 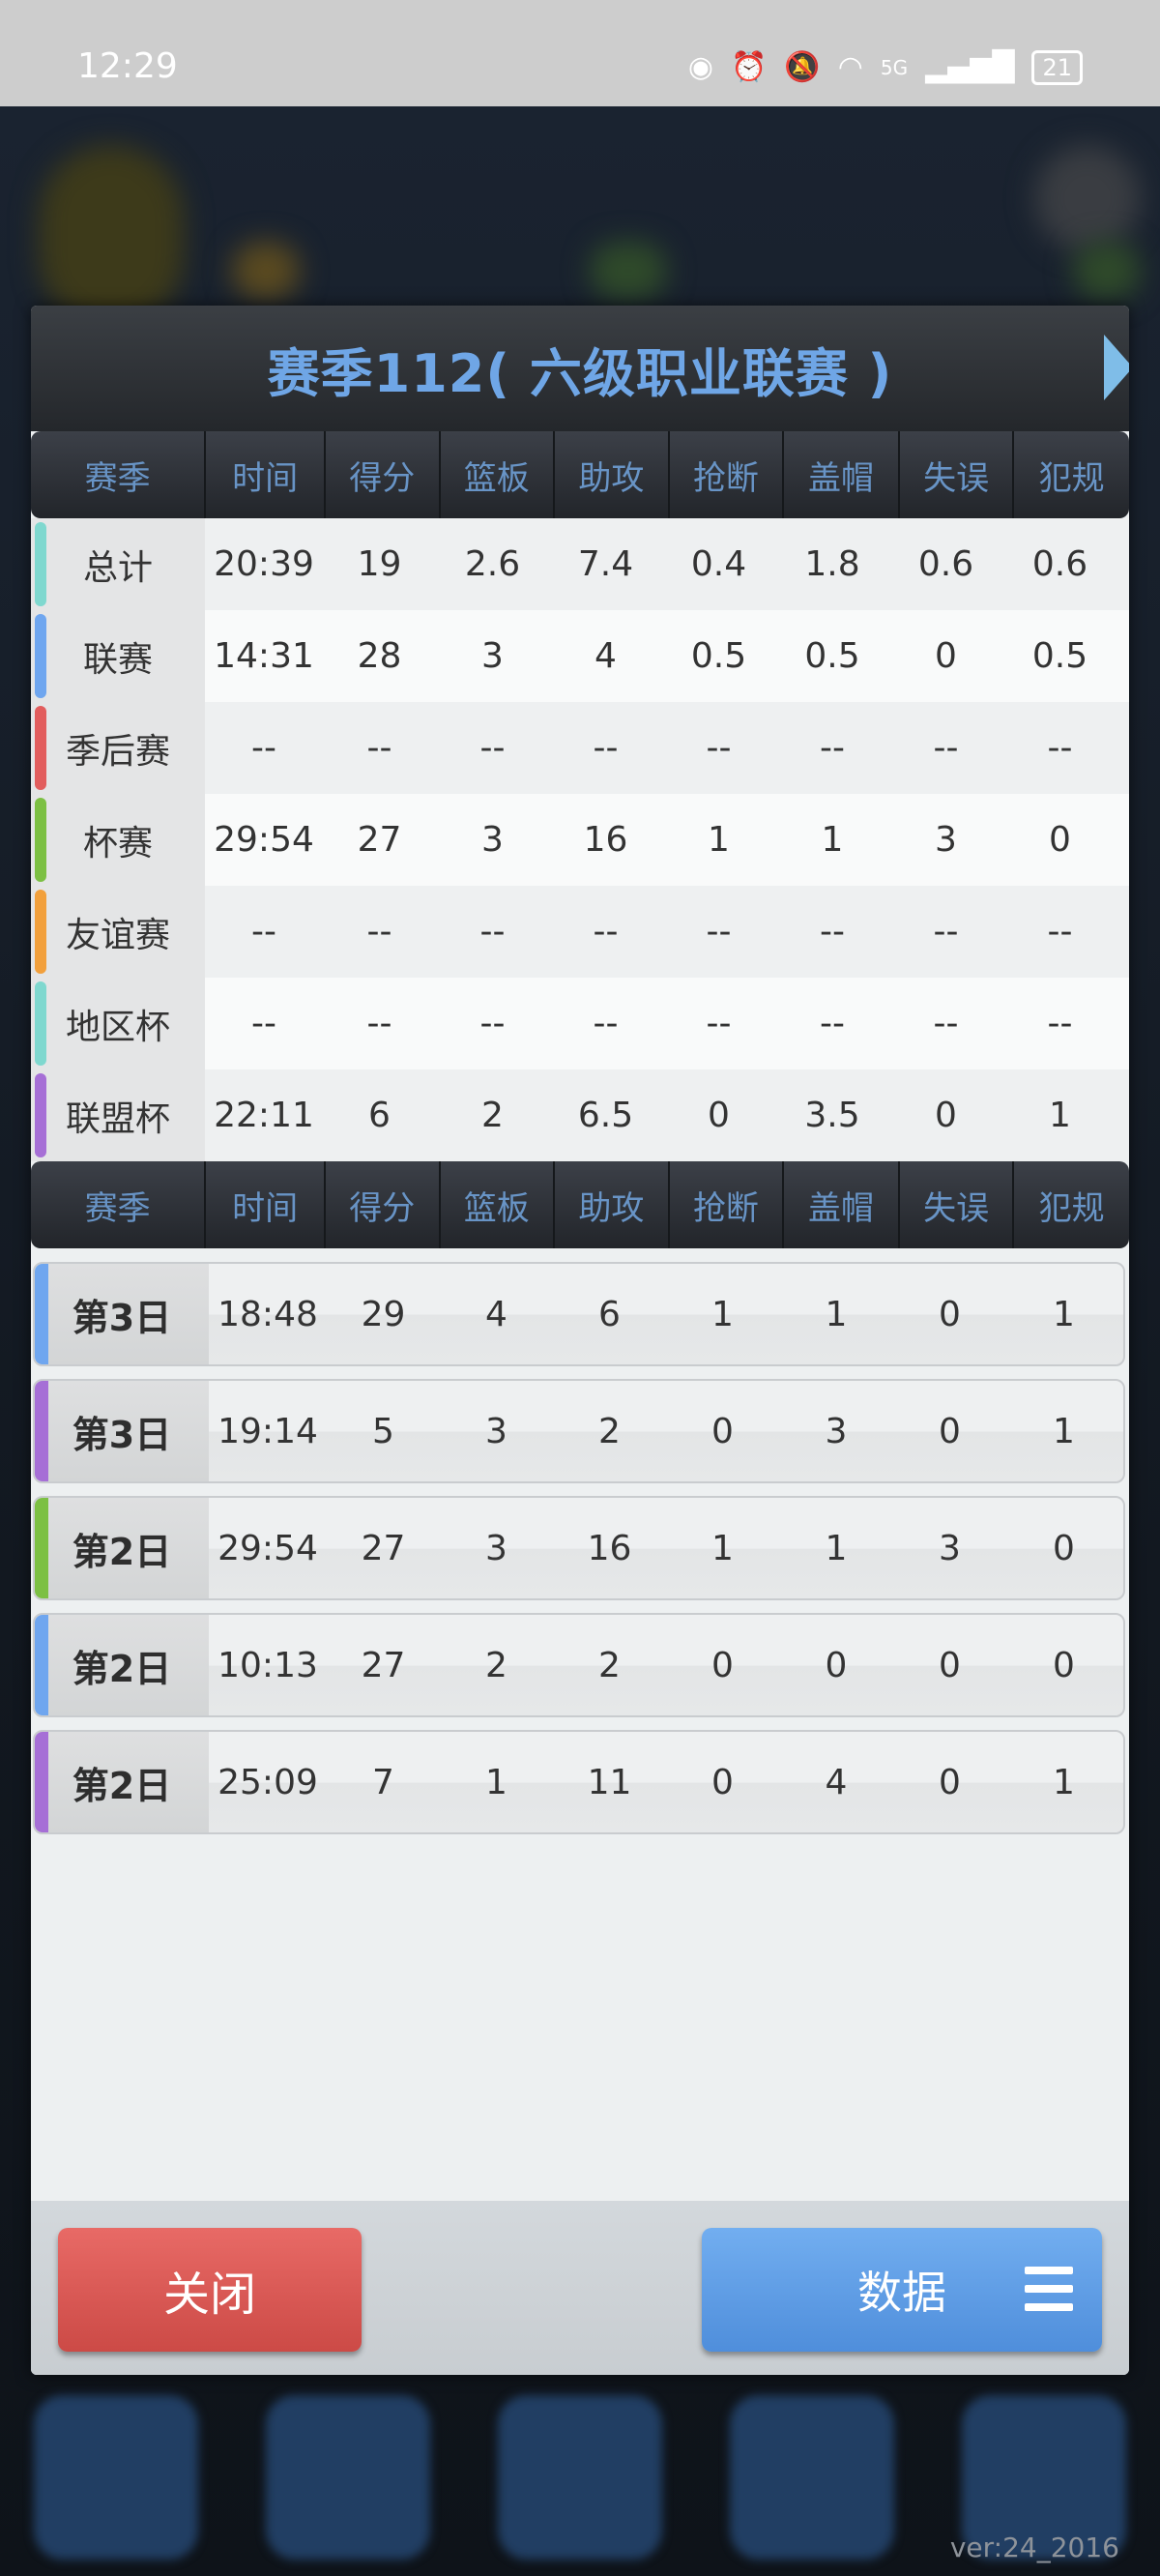 I want to click on eye-icon: ◉, so click(x=700, y=67).